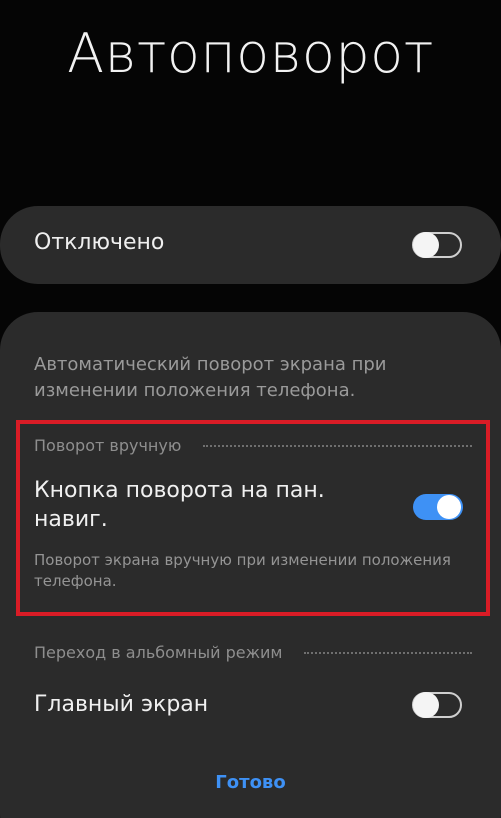 The image size is (501, 818). Describe the element at coordinates (121, 704) in the screenshot. I see `home-screen-label: Главный экран` at that location.